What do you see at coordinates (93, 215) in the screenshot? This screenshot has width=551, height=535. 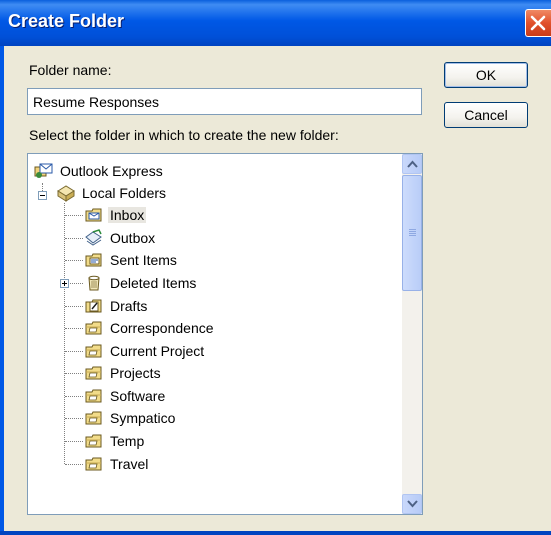 I see `inbox-icon` at bounding box center [93, 215].